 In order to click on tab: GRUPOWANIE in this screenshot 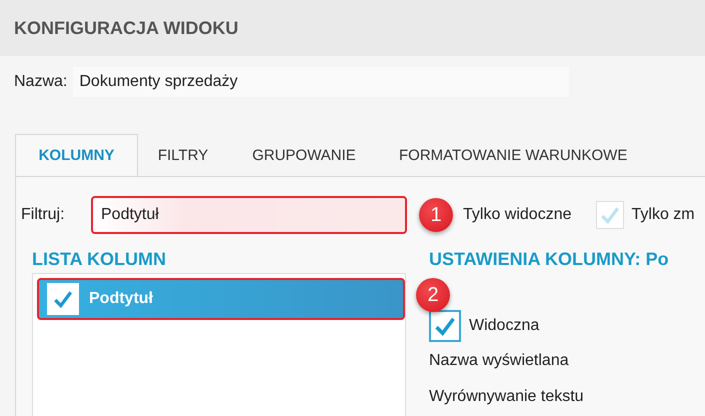, I will do `click(304, 155)`.